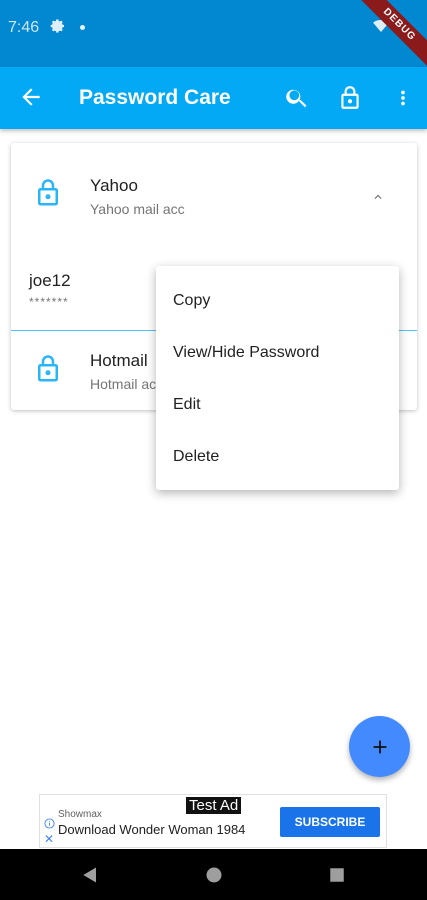 The image size is (427, 900). Describe the element at coordinates (155, 97) in the screenshot. I see `page-title: Password Care` at that location.